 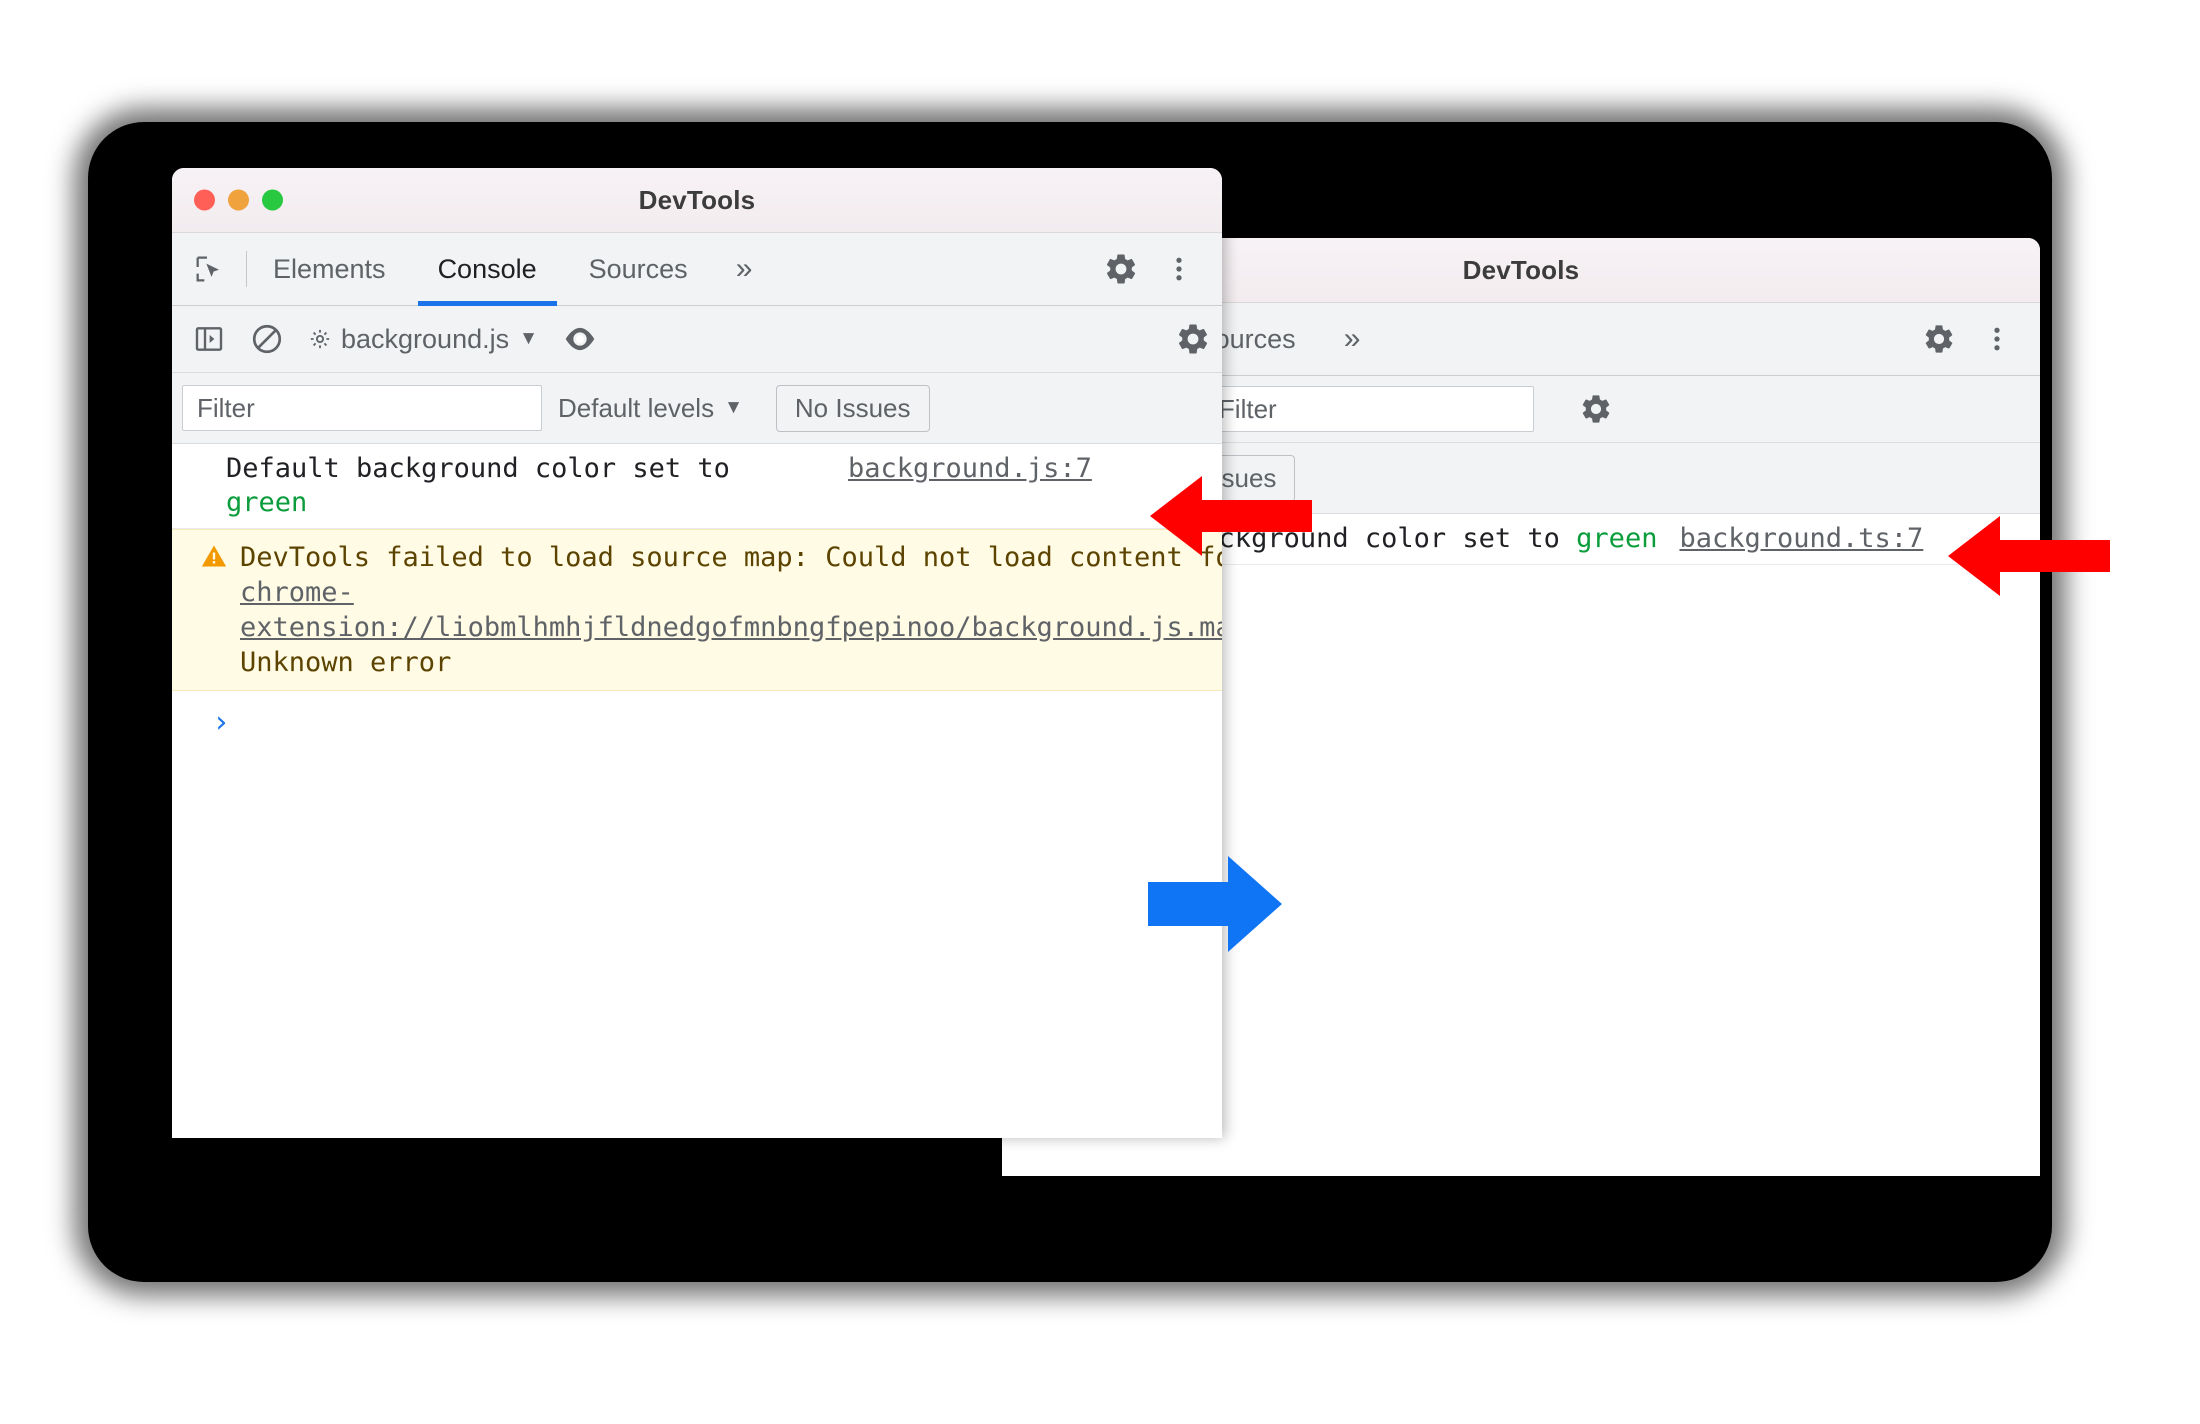 What do you see at coordinates (1179, 269) in the screenshot?
I see `window1-kebab-menu-icon` at bounding box center [1179, 269].